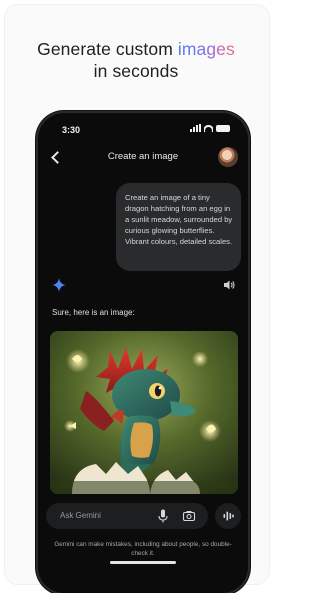  Describe the element at coordinates (59, 285) in the screenshot. I see `gemini-spark-icon` at that location.